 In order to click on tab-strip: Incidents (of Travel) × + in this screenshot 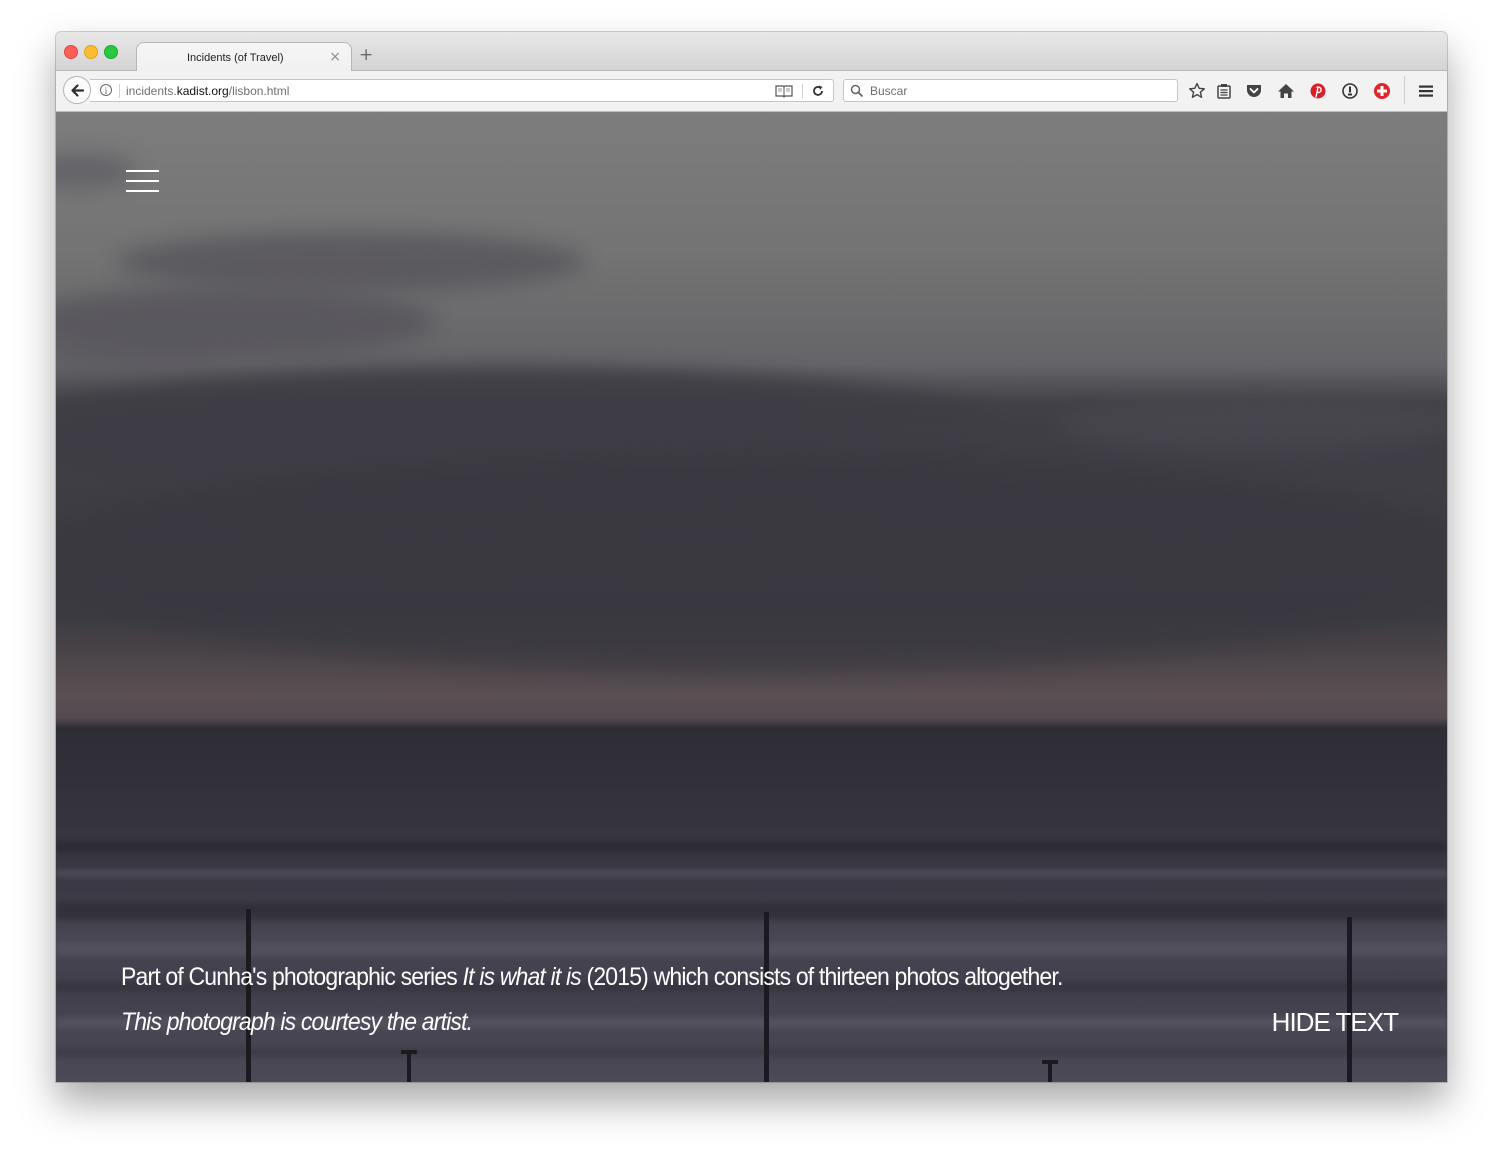, I will do `click(751, 52)`.